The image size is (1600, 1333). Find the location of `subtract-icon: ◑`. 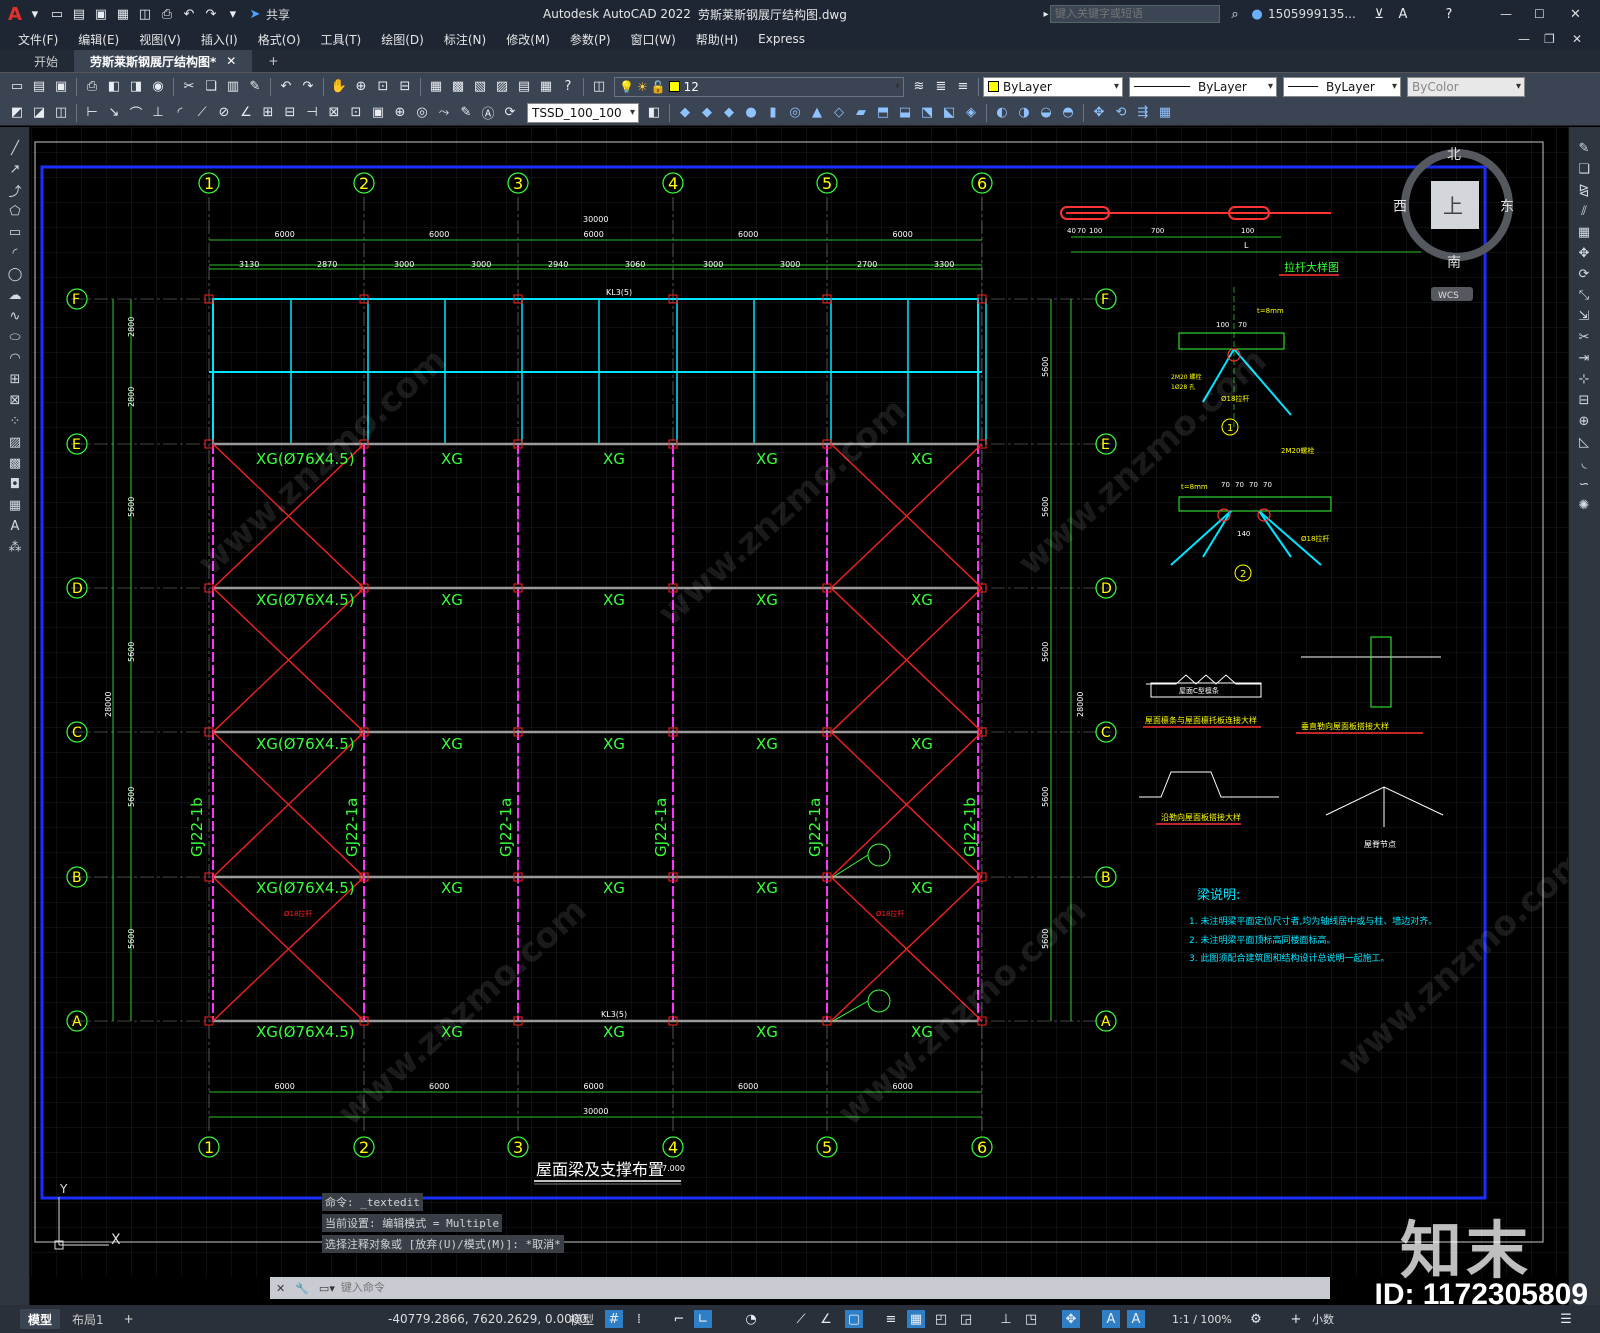

subtract-icon: ◑ is located at coordinates (1024, 113).